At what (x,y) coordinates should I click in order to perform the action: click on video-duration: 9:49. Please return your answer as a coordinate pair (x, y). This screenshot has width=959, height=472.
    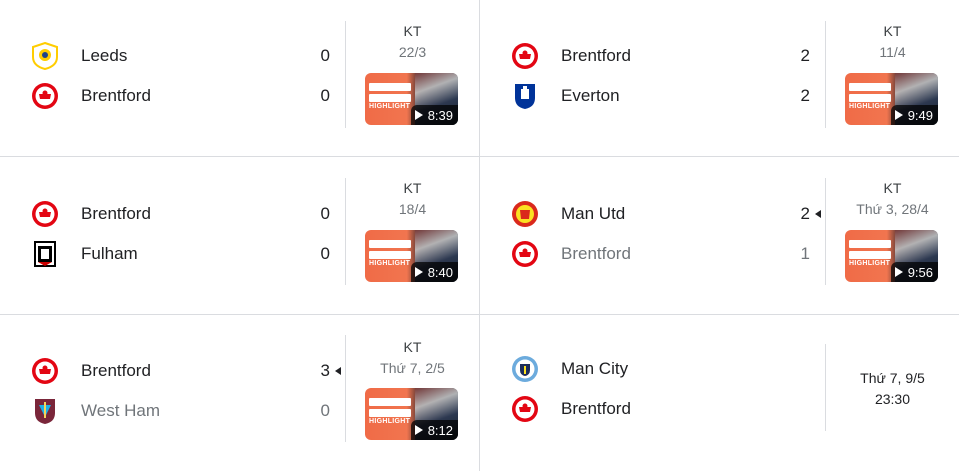
    Looking at the image, I should click on (914, 115).